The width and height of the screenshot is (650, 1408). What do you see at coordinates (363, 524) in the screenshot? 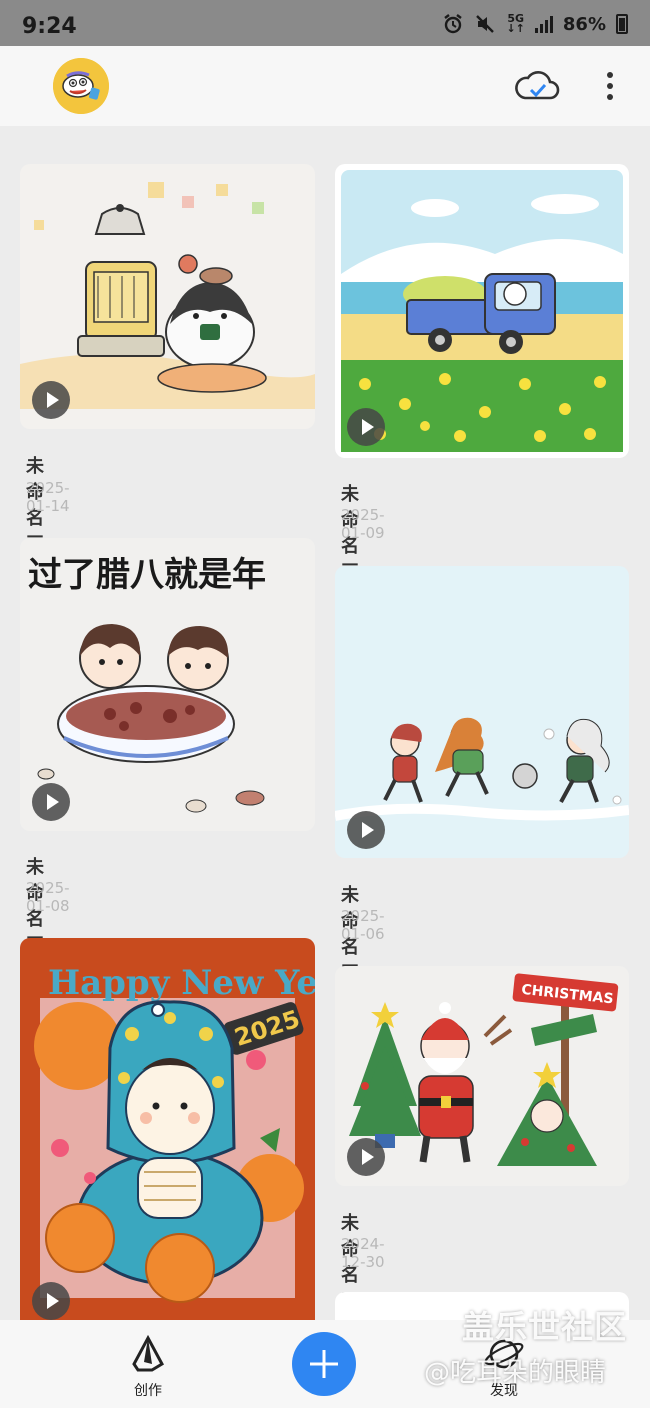
I see `canvas-date: 2025-01-09` at bounding box center [363, 524].